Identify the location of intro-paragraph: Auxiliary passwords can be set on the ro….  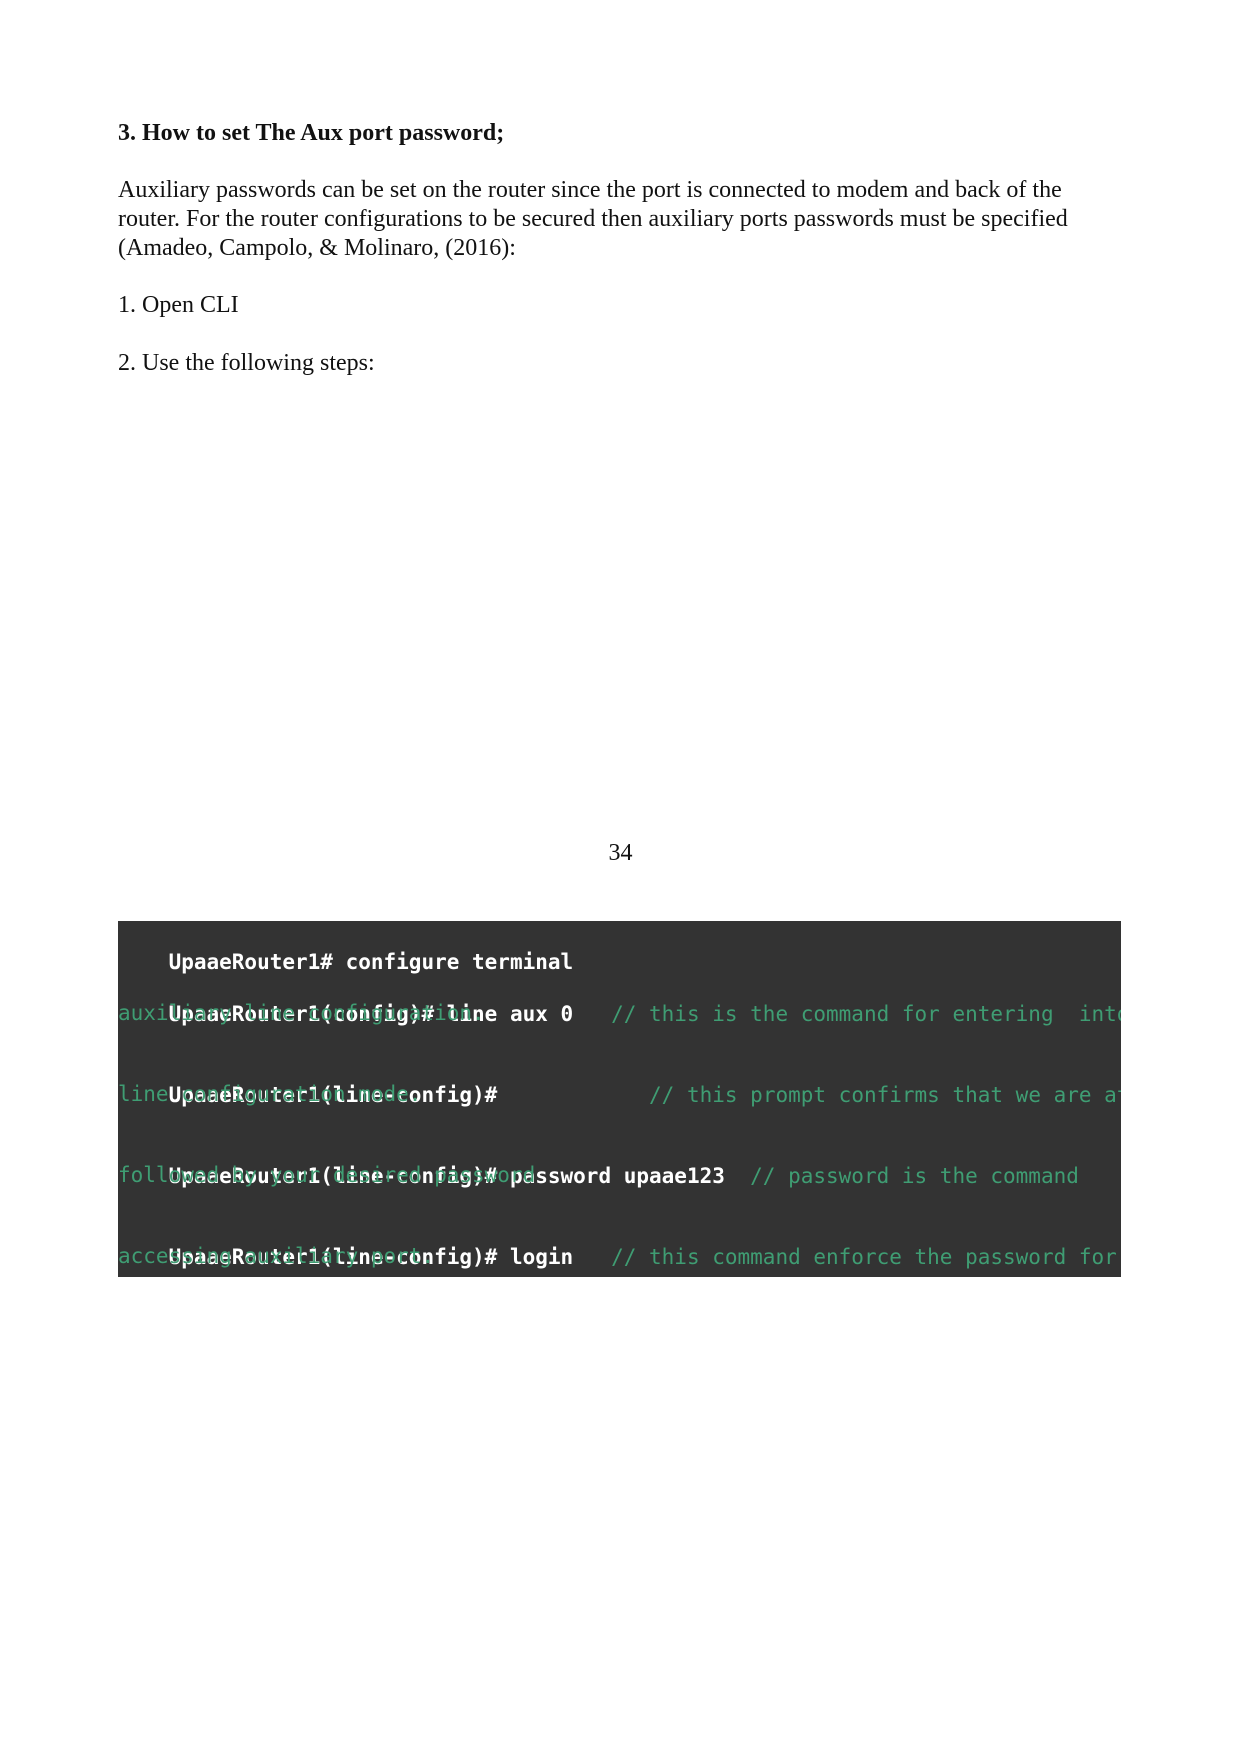
(593, 219).